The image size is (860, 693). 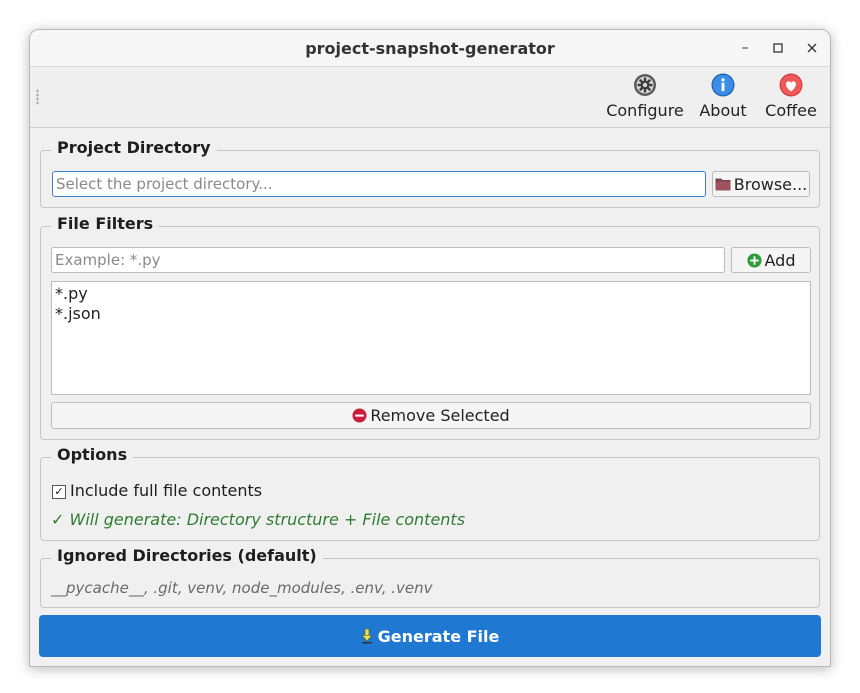 What do you see at coordinates (105, 223) in the screenshot?
I see `file-filters-title: File Filters` at bounding box center [105, 223].